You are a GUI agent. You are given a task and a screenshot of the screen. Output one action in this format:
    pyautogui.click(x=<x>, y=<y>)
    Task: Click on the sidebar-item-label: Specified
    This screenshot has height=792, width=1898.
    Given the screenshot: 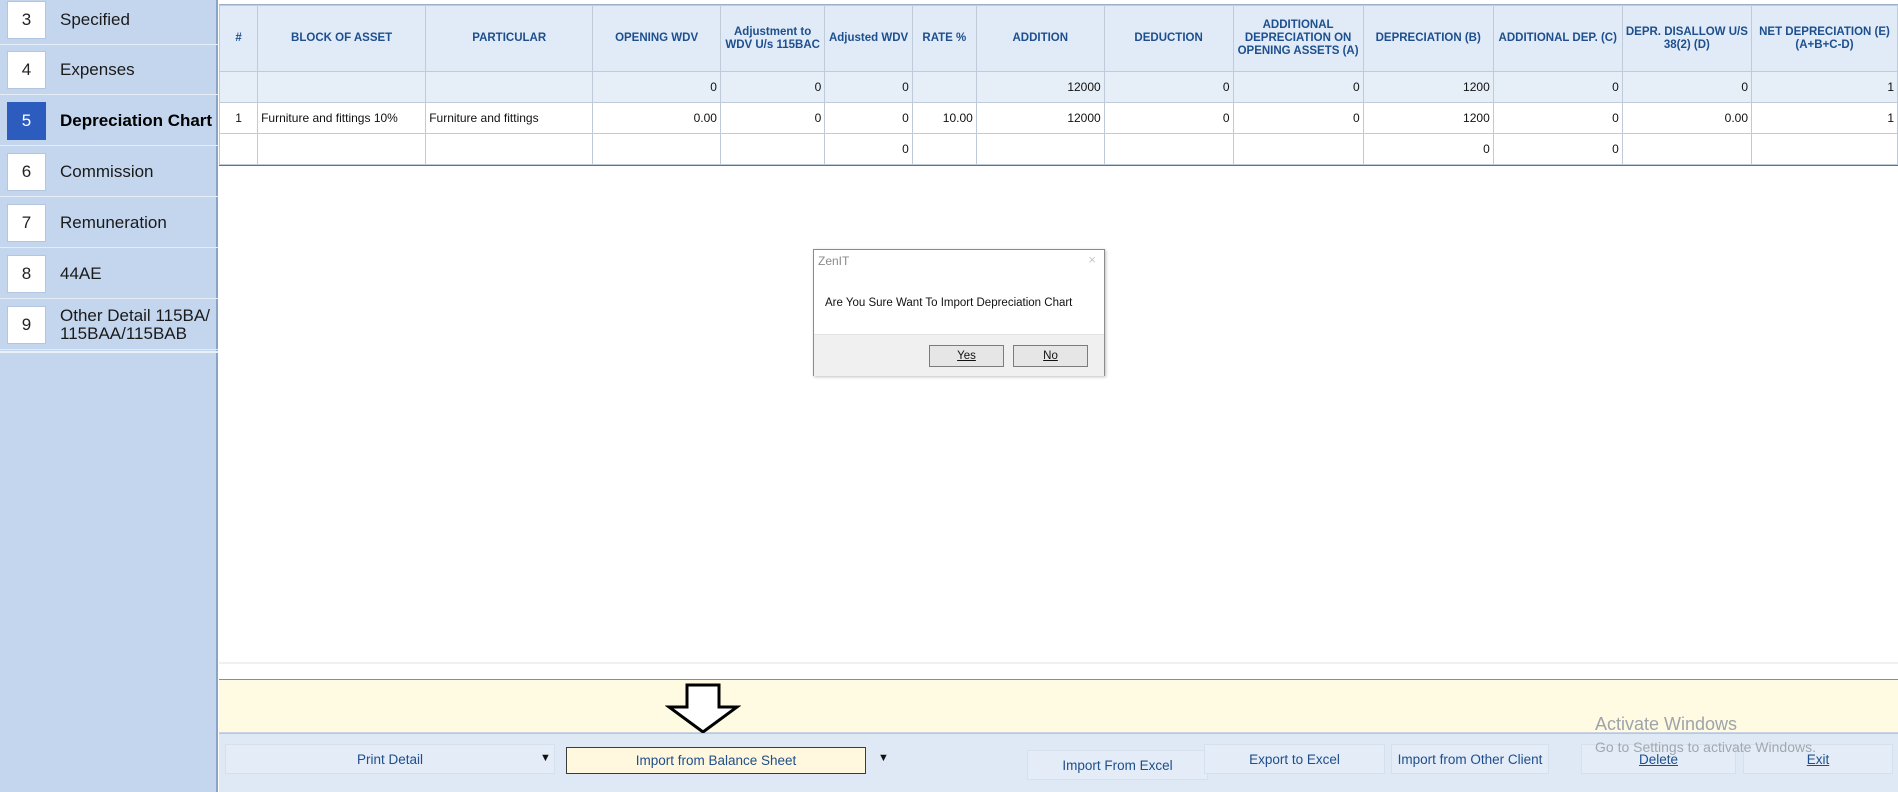 What is the action you would take?
    pyautogui.click(x=95, y=19)
    